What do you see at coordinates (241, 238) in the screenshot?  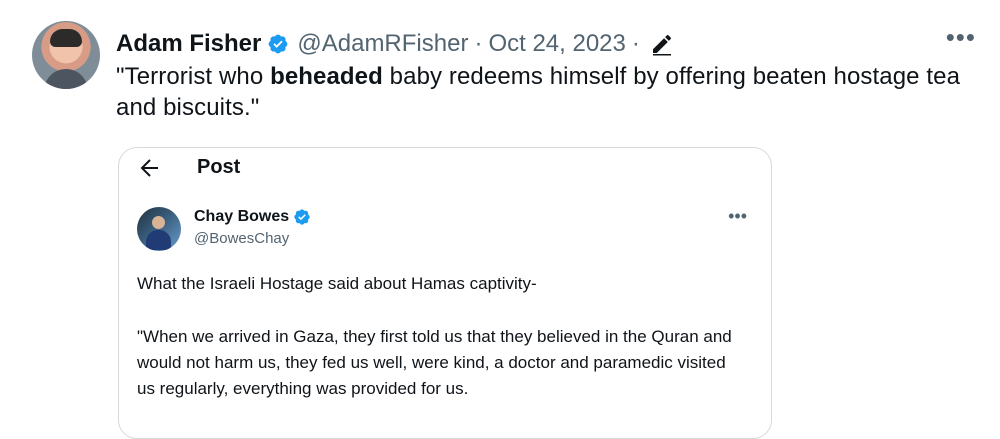 I see `quoted-author-handle: @BowesChay` at bounding box center [241, 238].